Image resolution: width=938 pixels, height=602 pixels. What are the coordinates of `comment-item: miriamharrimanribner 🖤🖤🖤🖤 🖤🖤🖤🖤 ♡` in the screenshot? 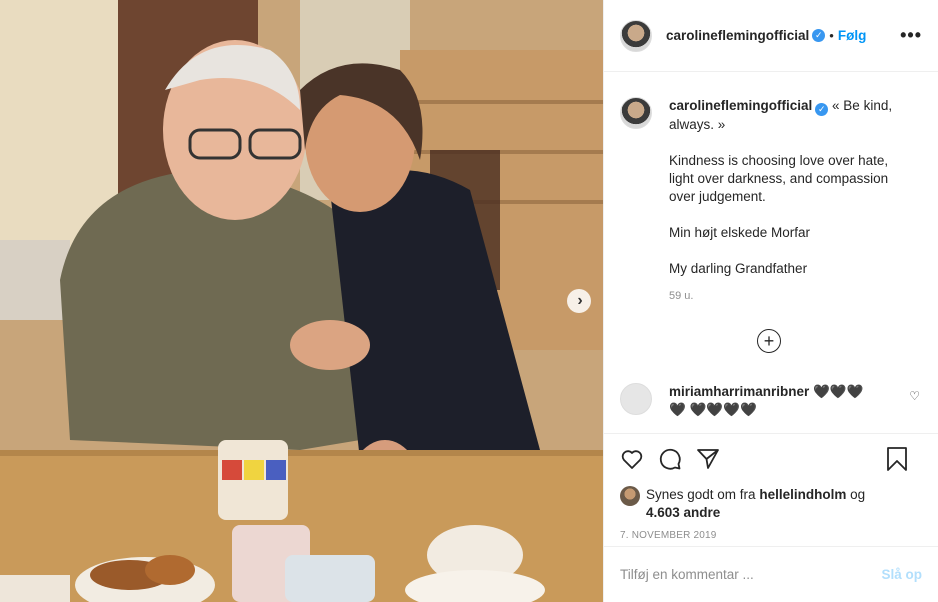 It's located at (771, 401).